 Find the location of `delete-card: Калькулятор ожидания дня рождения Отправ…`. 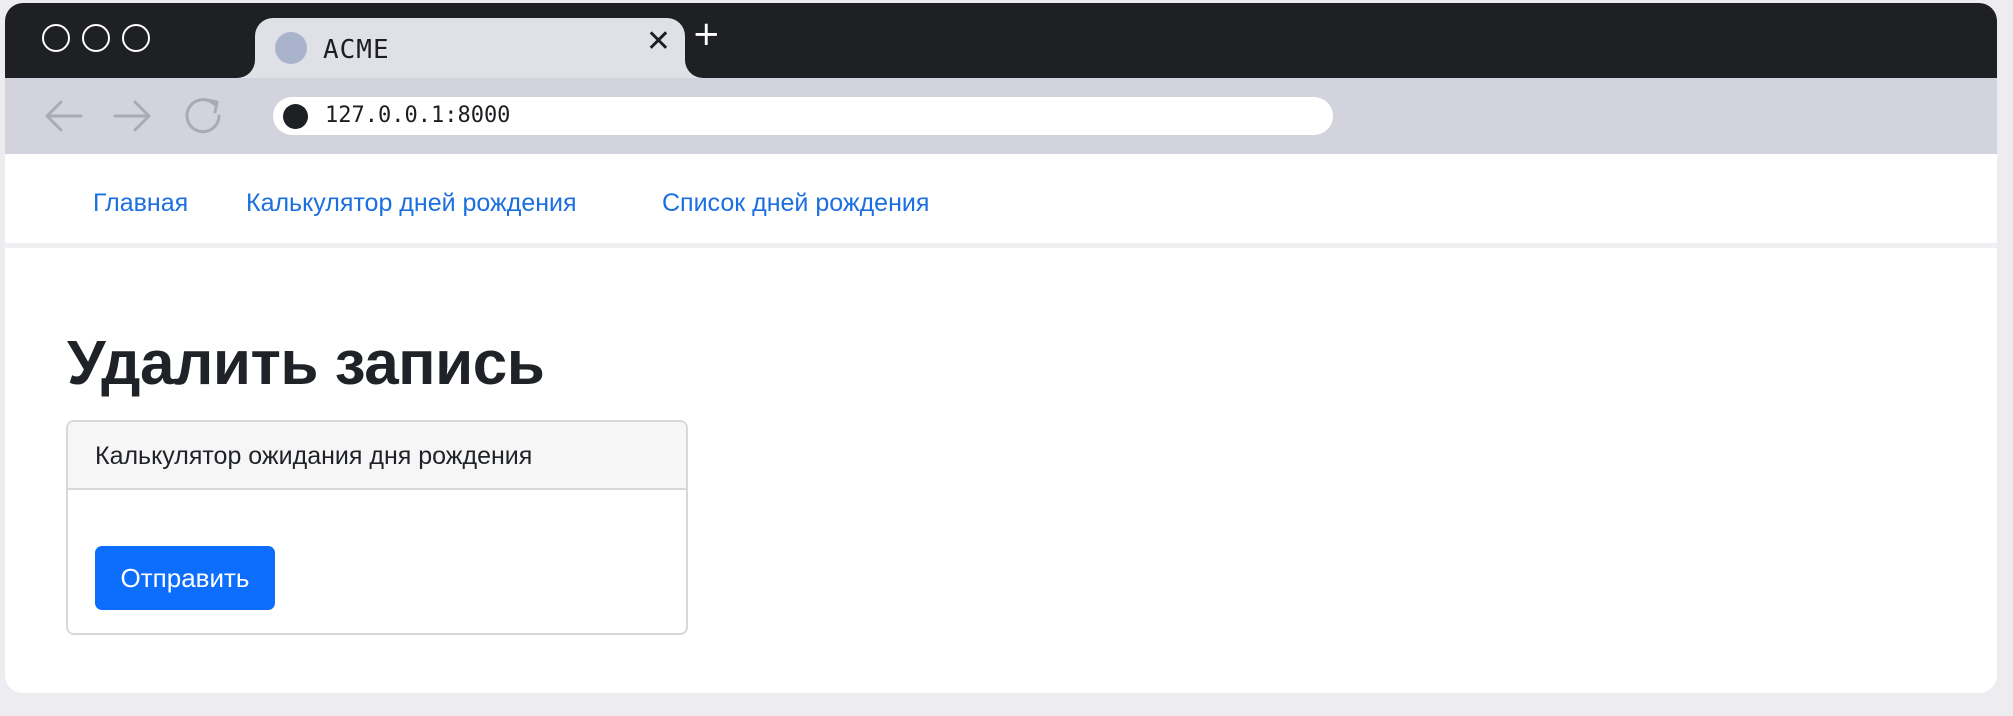

delete-card: Калькулятор ожидания дня рождения Отправ… is located at coordinates (377, 527).